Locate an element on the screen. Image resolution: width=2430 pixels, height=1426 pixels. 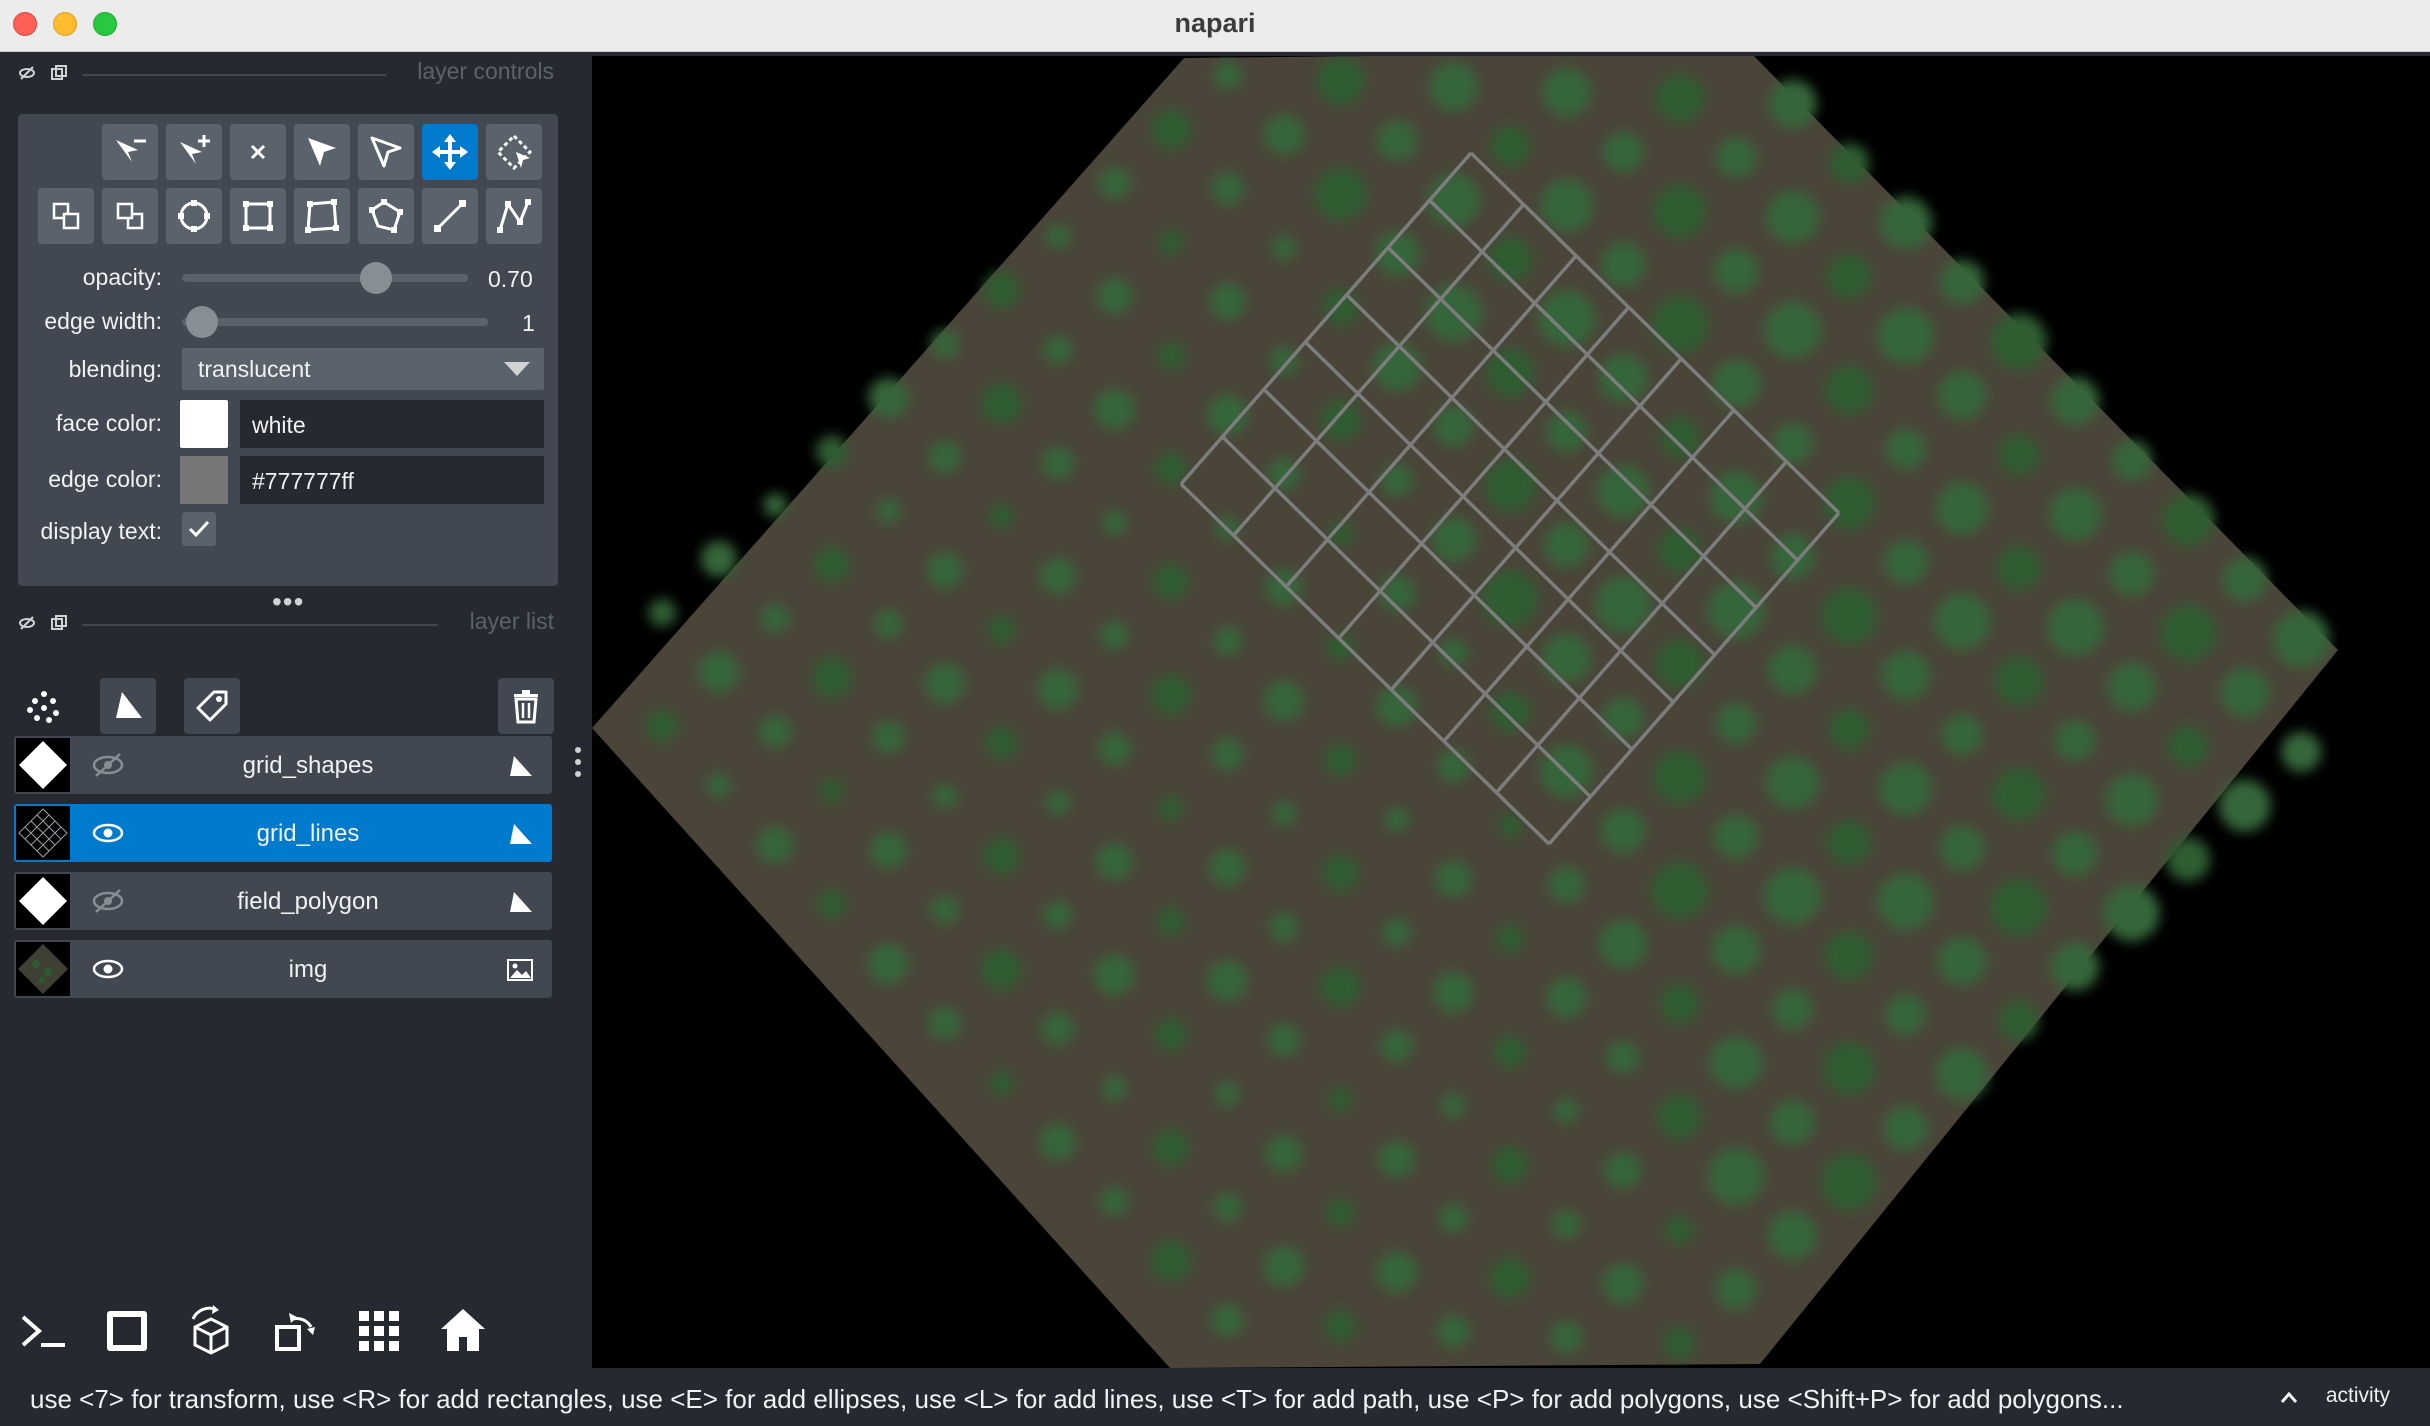
add-polygon-lasso-button is located at coordinates (386, 216).